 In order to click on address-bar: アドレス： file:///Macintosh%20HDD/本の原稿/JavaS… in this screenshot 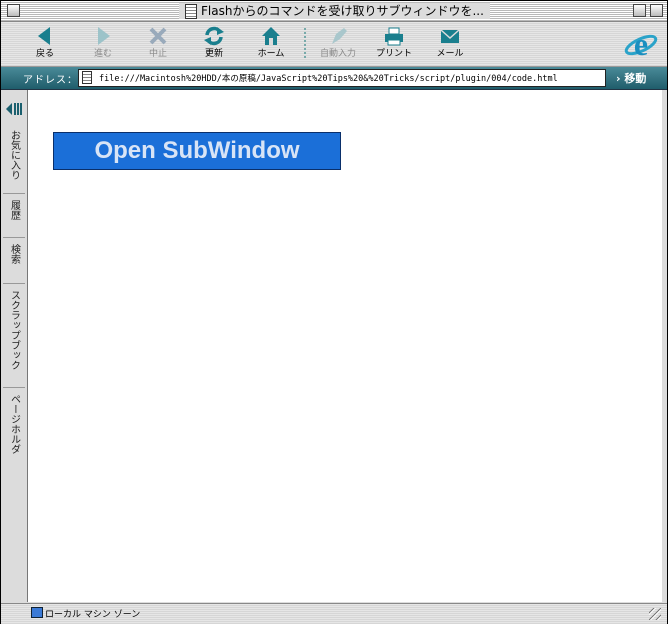, I will do `click(334, 78)`.